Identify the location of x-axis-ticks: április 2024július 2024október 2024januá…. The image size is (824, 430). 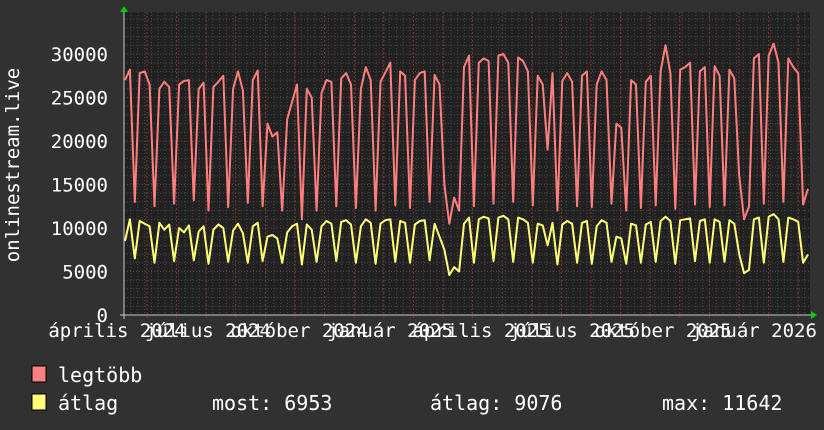
(432, 331).